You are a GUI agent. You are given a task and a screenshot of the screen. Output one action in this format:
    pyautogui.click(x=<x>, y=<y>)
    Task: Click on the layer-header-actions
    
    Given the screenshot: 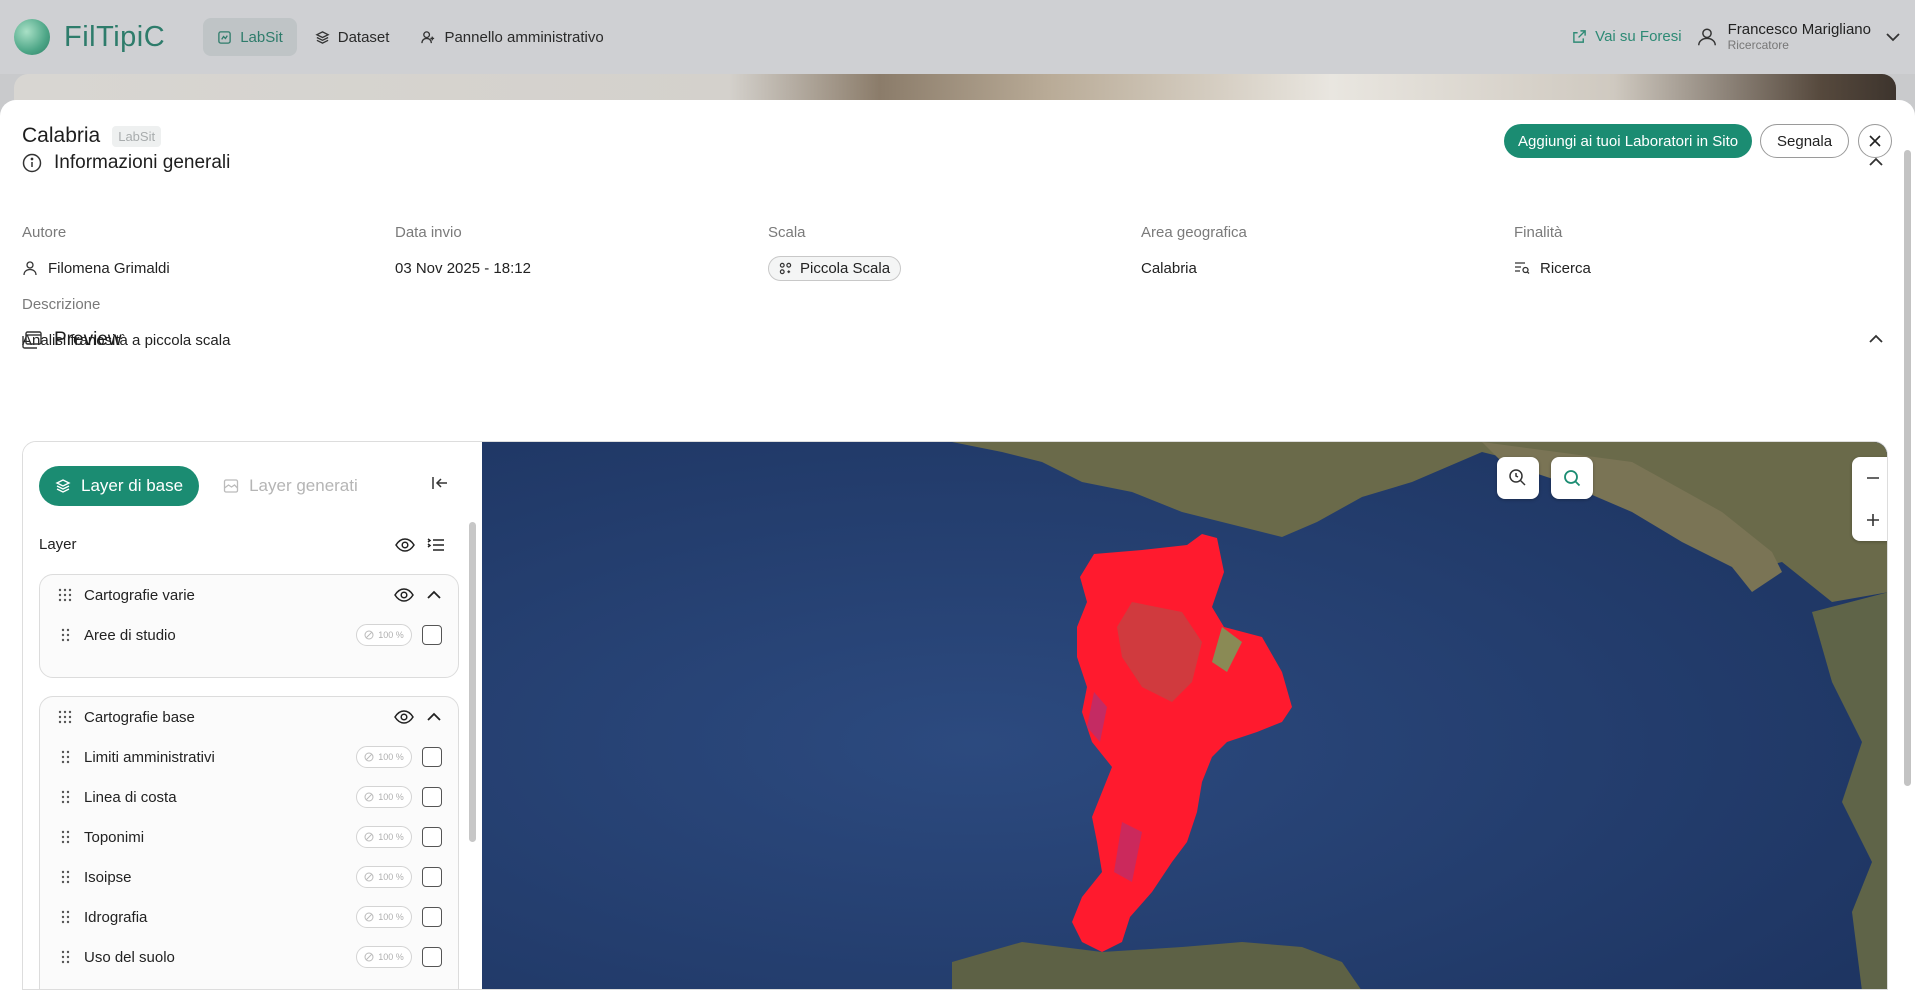 What is the action you would take?
    pyautogui.click(x=420, y=545)
    